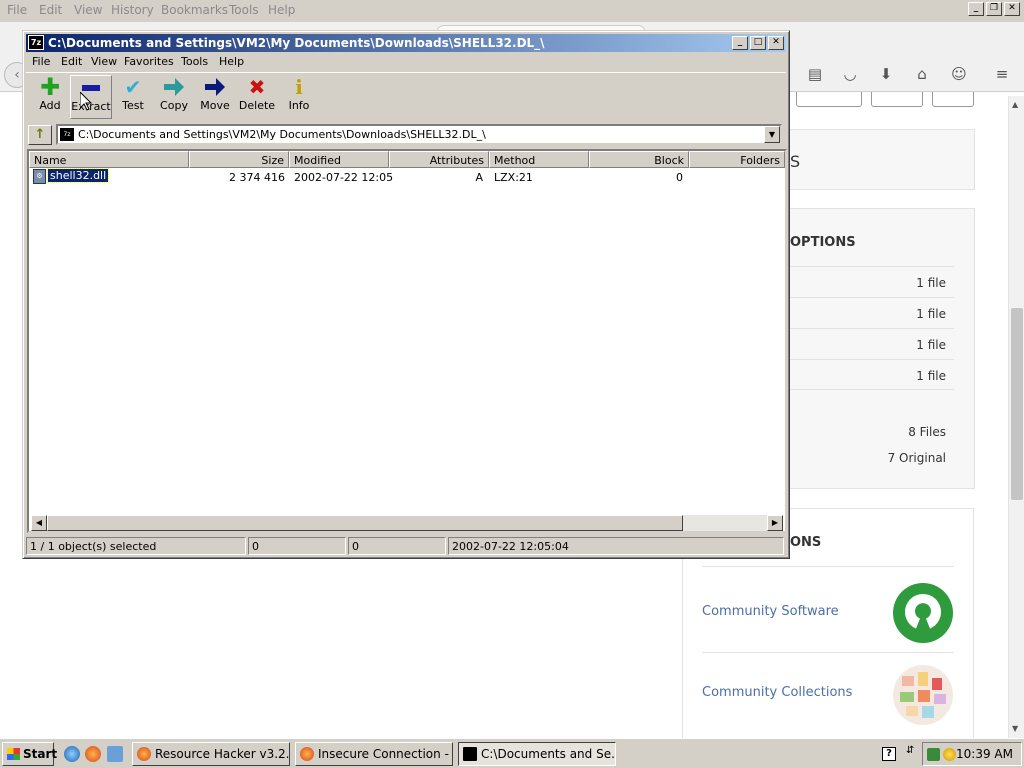 This screenshot has height=768, width=1024. I want to click on download-icon: ⬇, so click(886, 74).